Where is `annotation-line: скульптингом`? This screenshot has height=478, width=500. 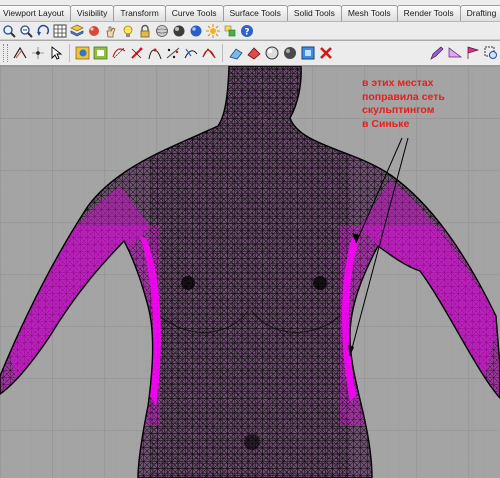 annotation-line: скульптингом is located at coordinates (398, 110).